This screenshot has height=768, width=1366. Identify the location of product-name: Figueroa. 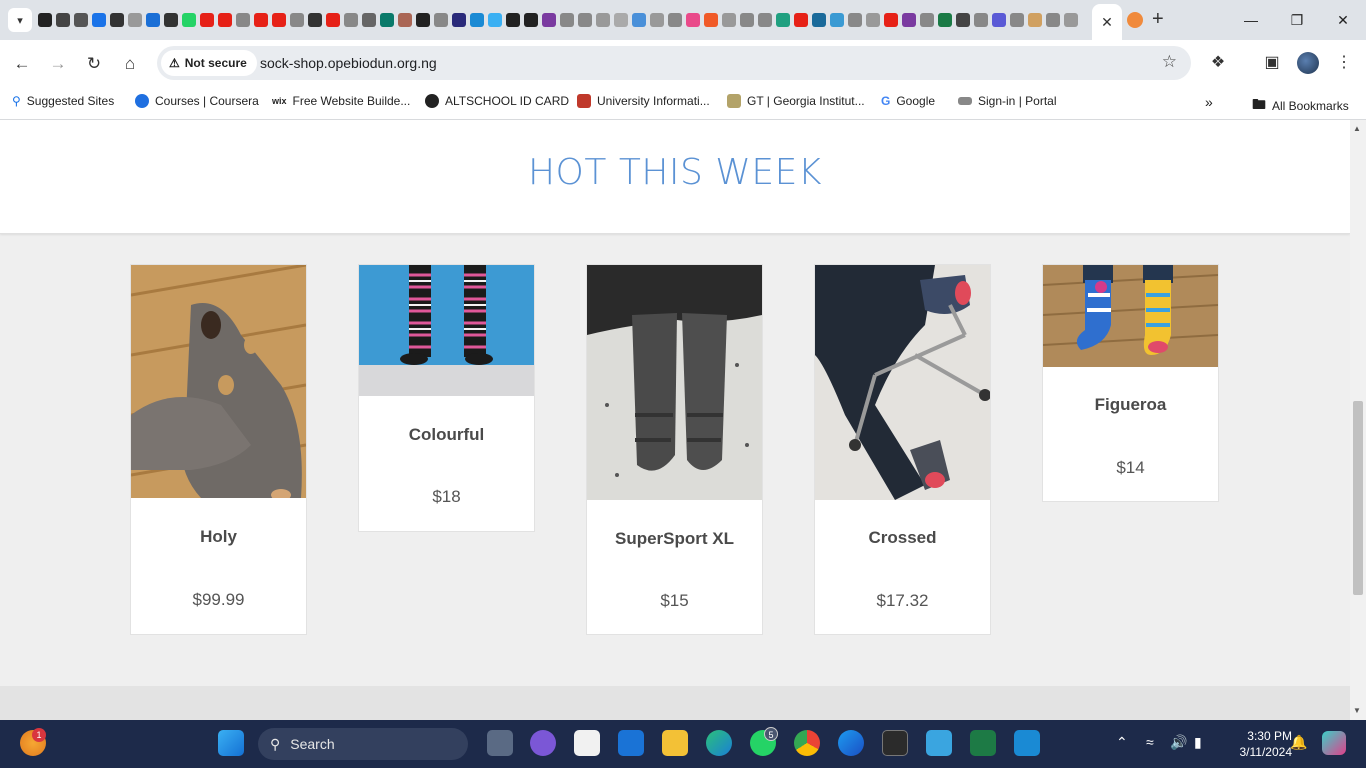
(1130, 405).